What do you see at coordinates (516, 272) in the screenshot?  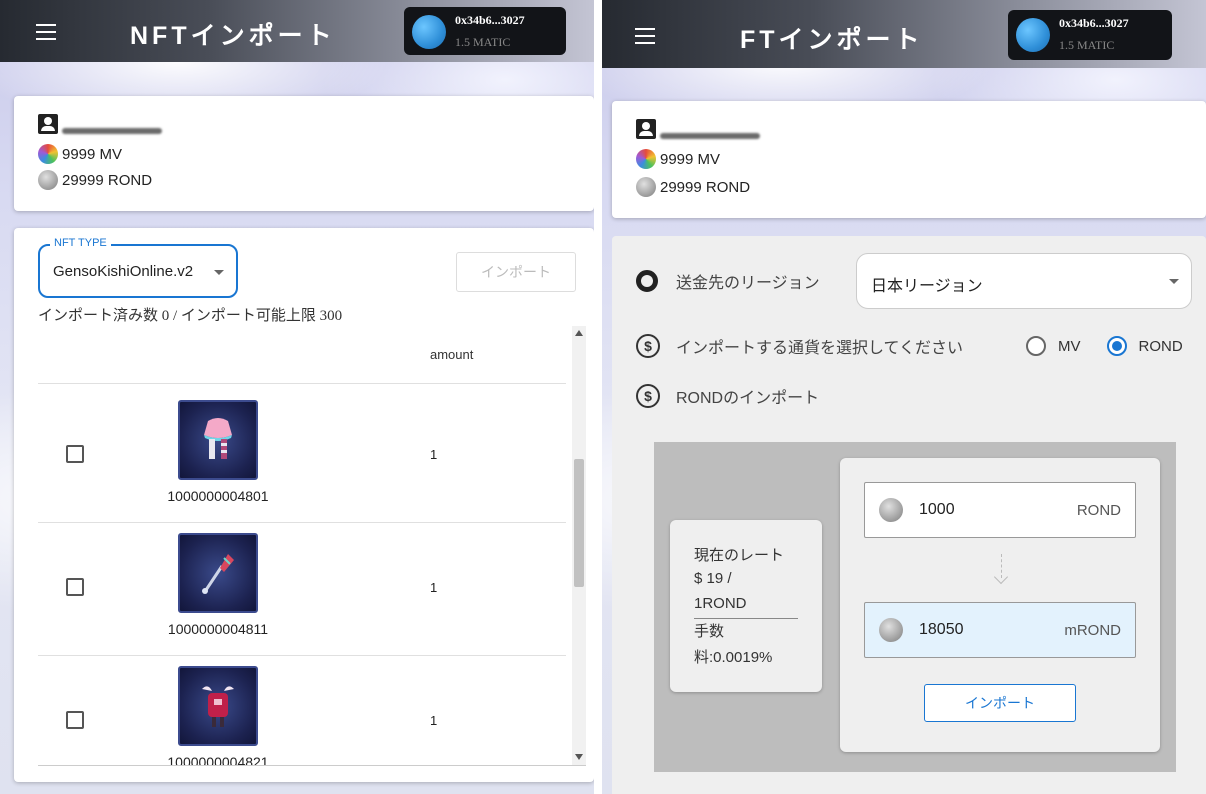 I see `import-button: インポート` at bounding box center [516, 272].